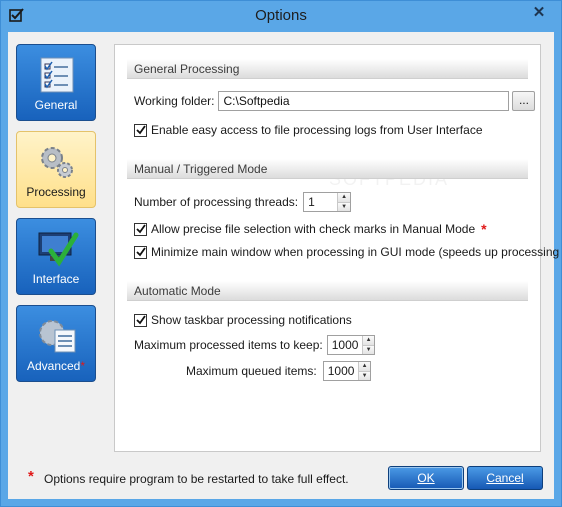 The height and width of the screenshot is (507, 562). What do you see at coordinates (56, 105) in the screenshot?
I see `nav-label-general: General` at bounding box center [56, 105].